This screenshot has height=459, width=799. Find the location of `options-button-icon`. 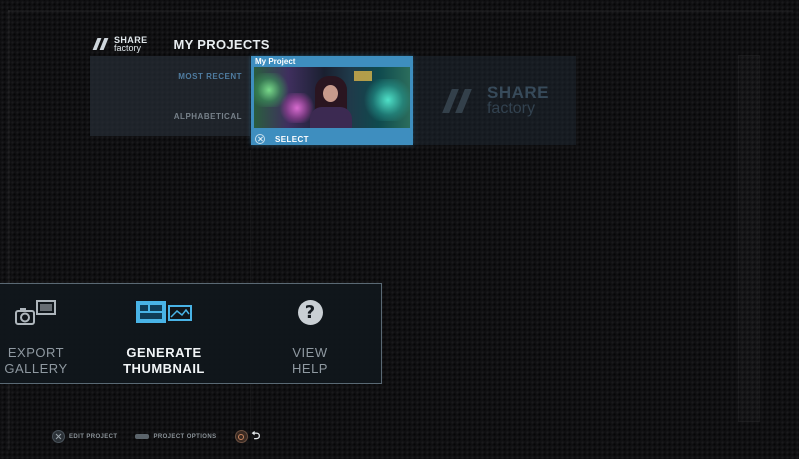

options-button-icon is located at coordinates (142, 436).